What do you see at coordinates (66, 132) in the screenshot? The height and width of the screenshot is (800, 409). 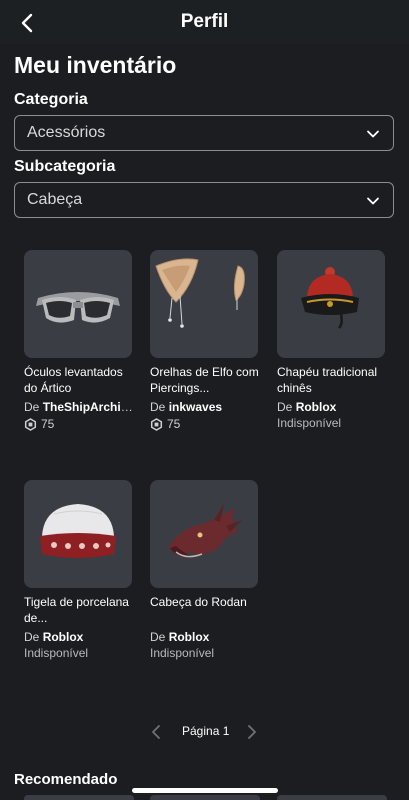 I see `category-value: Acessórios` at bounding box center [66, 132].